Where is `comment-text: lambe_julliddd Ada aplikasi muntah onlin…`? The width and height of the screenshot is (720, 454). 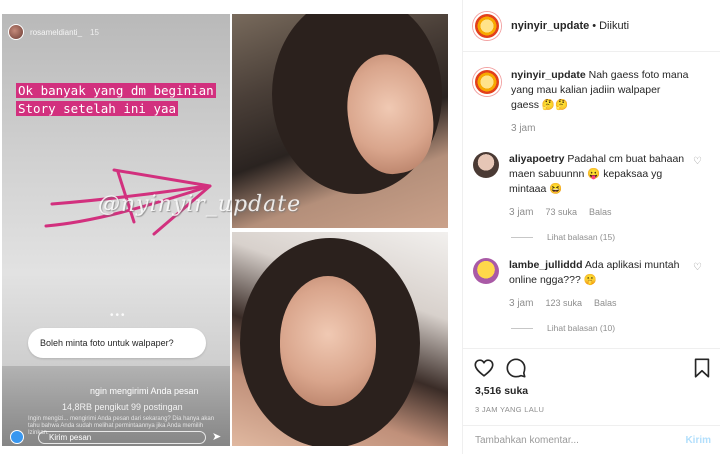 comment-text: lambe_julliddd Ada aplikasi muntah onlin… is located at coordinates (598, 273).